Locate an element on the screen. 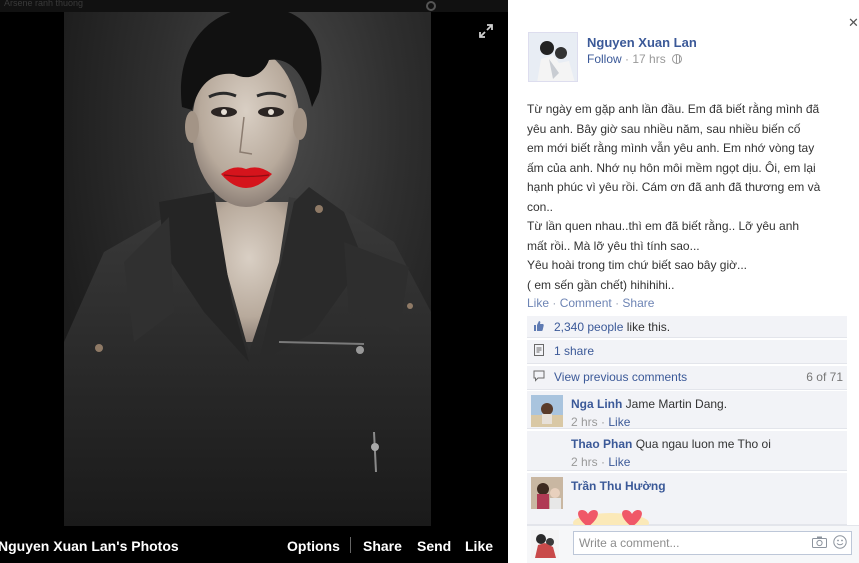 This screenshot has height=563, width=859. post-meta: Follow · 17 hrs is located at coordinates (635, 59).